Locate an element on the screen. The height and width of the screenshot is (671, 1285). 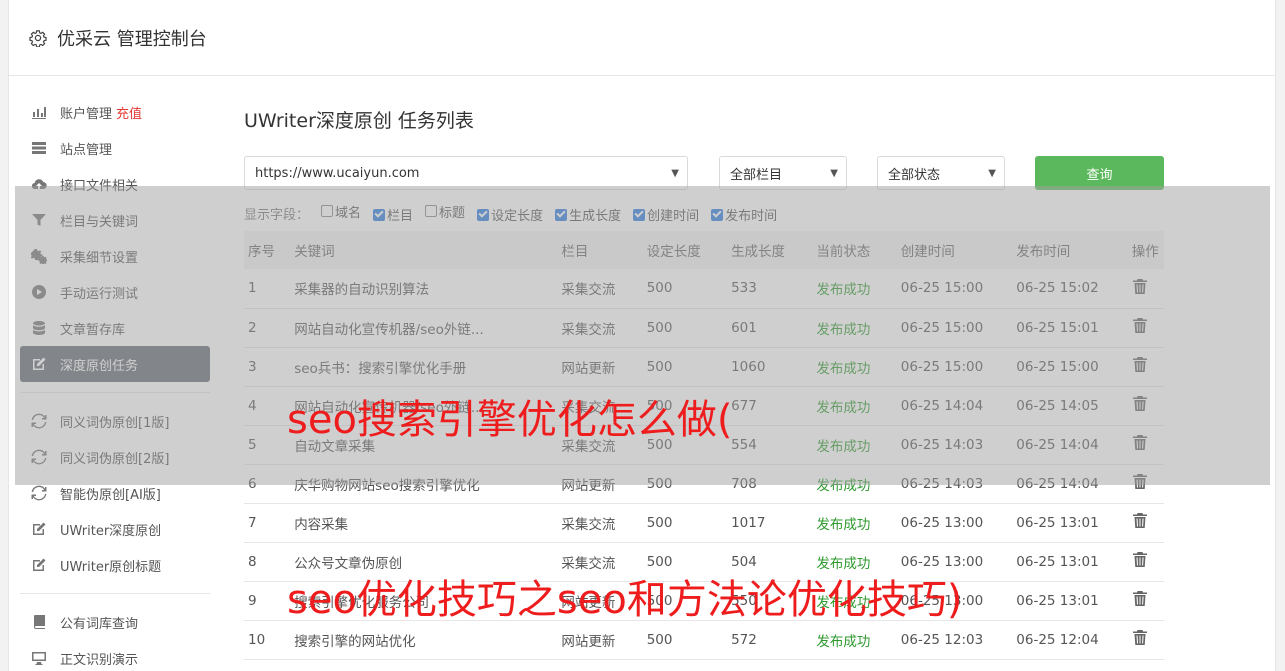
column-header: 当前状态 is located at coordinates (843, 252).